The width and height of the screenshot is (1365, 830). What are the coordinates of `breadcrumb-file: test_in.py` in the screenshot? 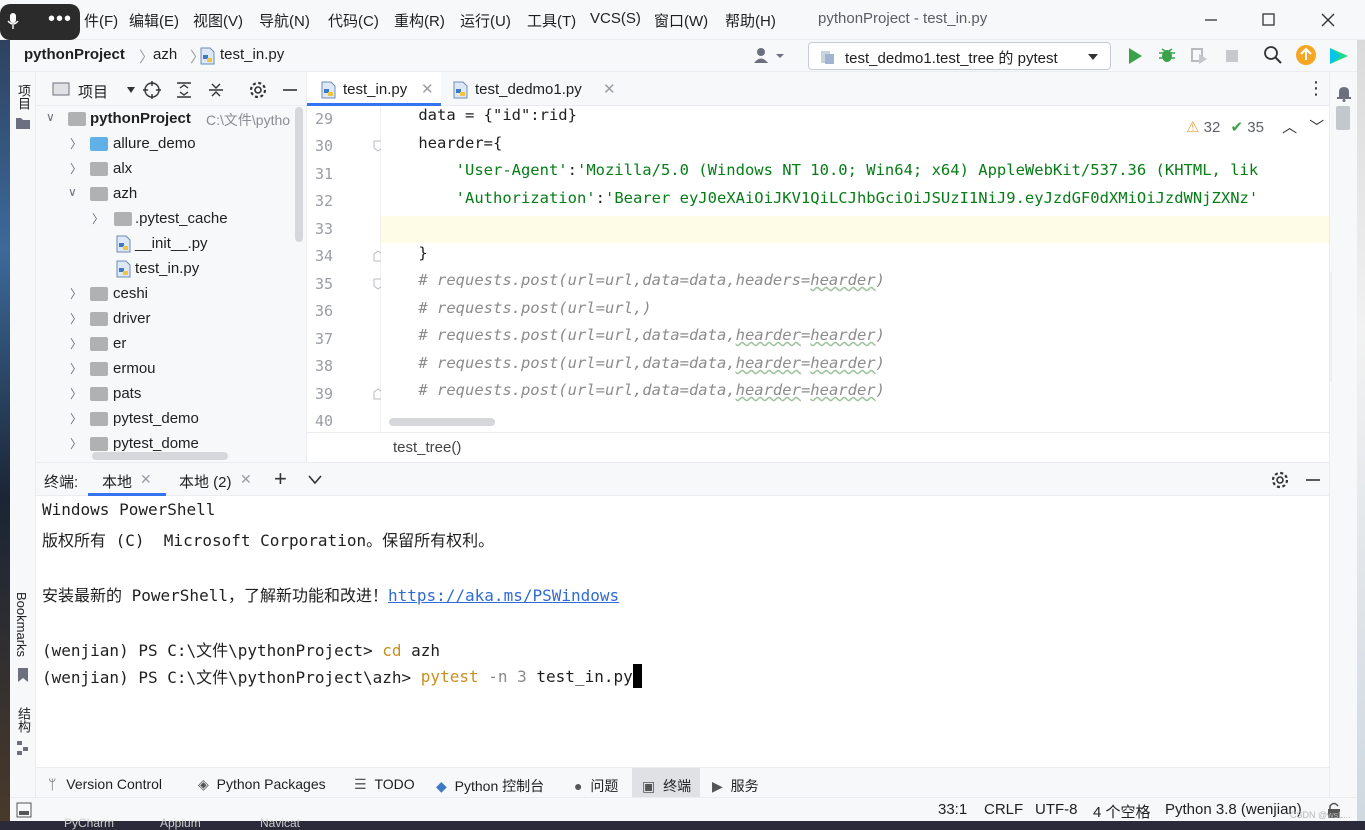 It's located at (252, 54).